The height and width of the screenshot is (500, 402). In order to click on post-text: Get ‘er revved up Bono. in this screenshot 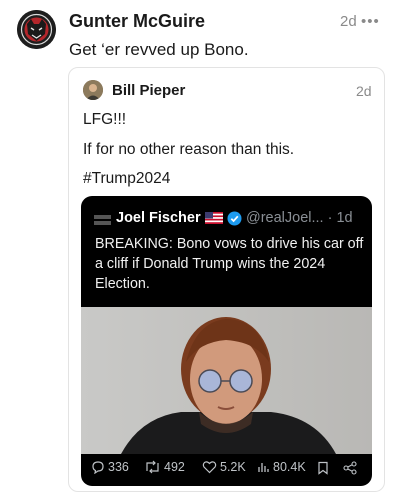, I will do `click(159, 49)`.